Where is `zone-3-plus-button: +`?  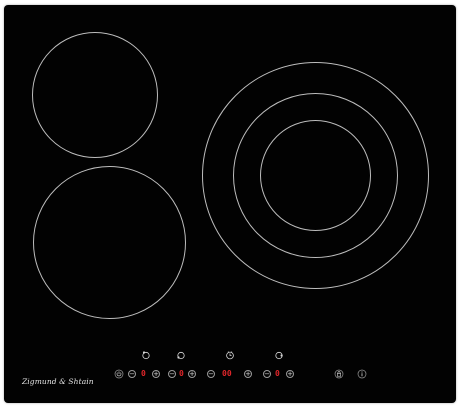 zone-3-plus-button: + is located at coordinates (290, 374).